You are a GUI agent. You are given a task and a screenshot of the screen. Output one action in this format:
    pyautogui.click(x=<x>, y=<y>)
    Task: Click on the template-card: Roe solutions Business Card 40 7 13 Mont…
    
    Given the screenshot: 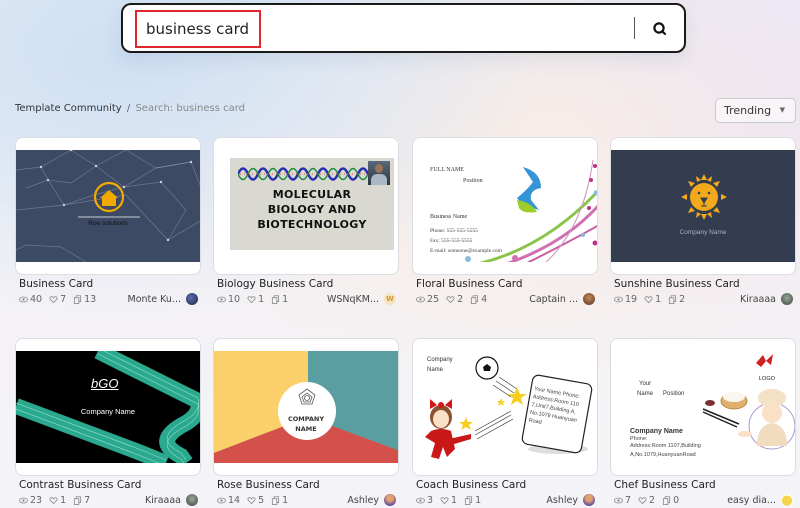 What is the action you would take?
    pyautogui.click(x=108, y=221)
    